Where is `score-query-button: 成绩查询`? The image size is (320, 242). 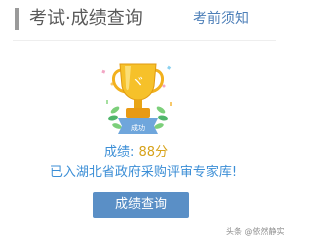 score-query-button: 成绩查询 is located at coordinates (141, 205).